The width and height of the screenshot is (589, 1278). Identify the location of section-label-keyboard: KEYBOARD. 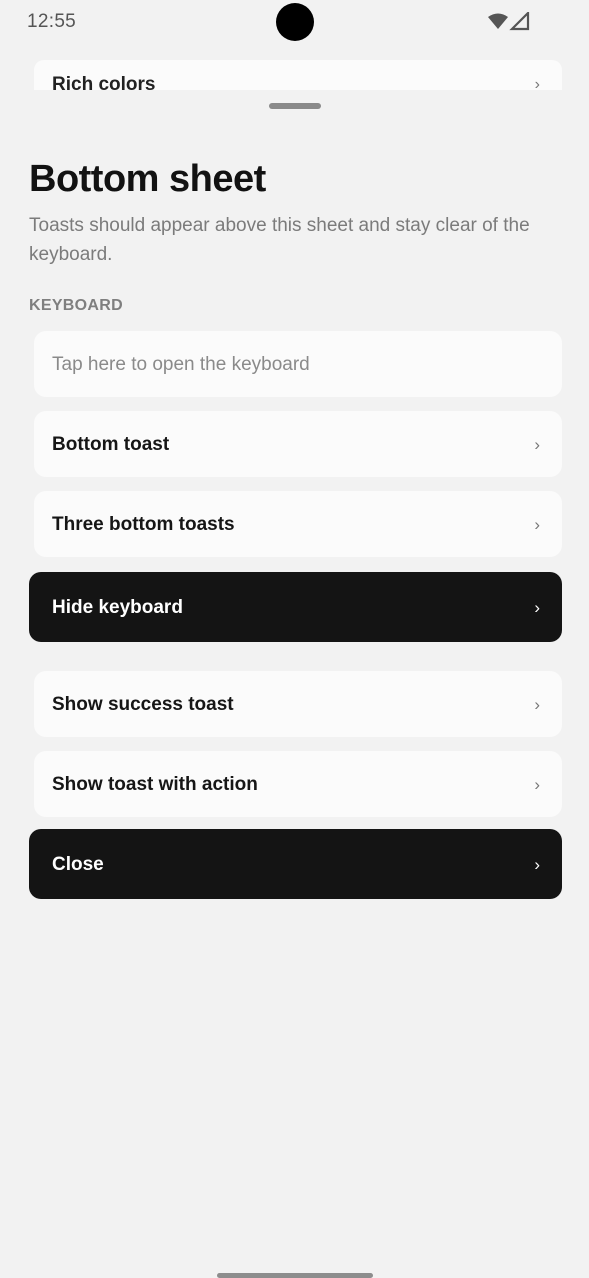
(76, 305).